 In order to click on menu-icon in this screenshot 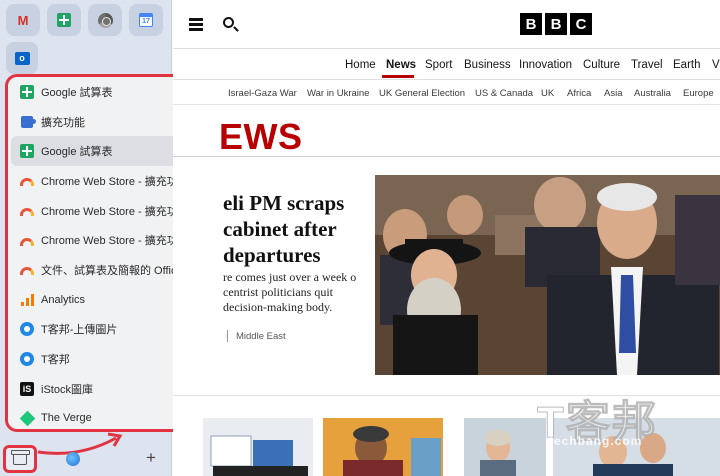, I will do `click(196, 24)`.